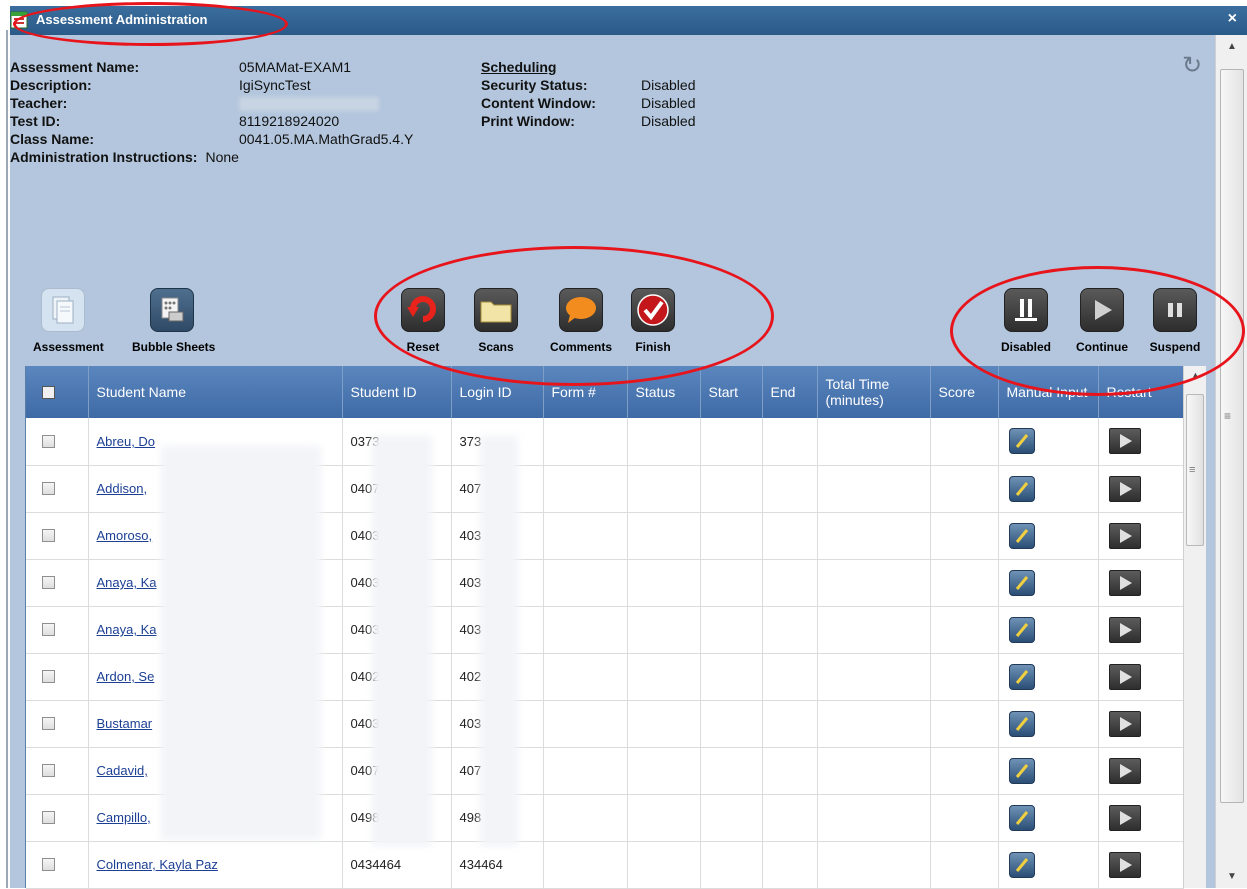 Image resolution: width=1247 pixels, height=889 pixels. I want to click on header-end: End, so click(790, 392).